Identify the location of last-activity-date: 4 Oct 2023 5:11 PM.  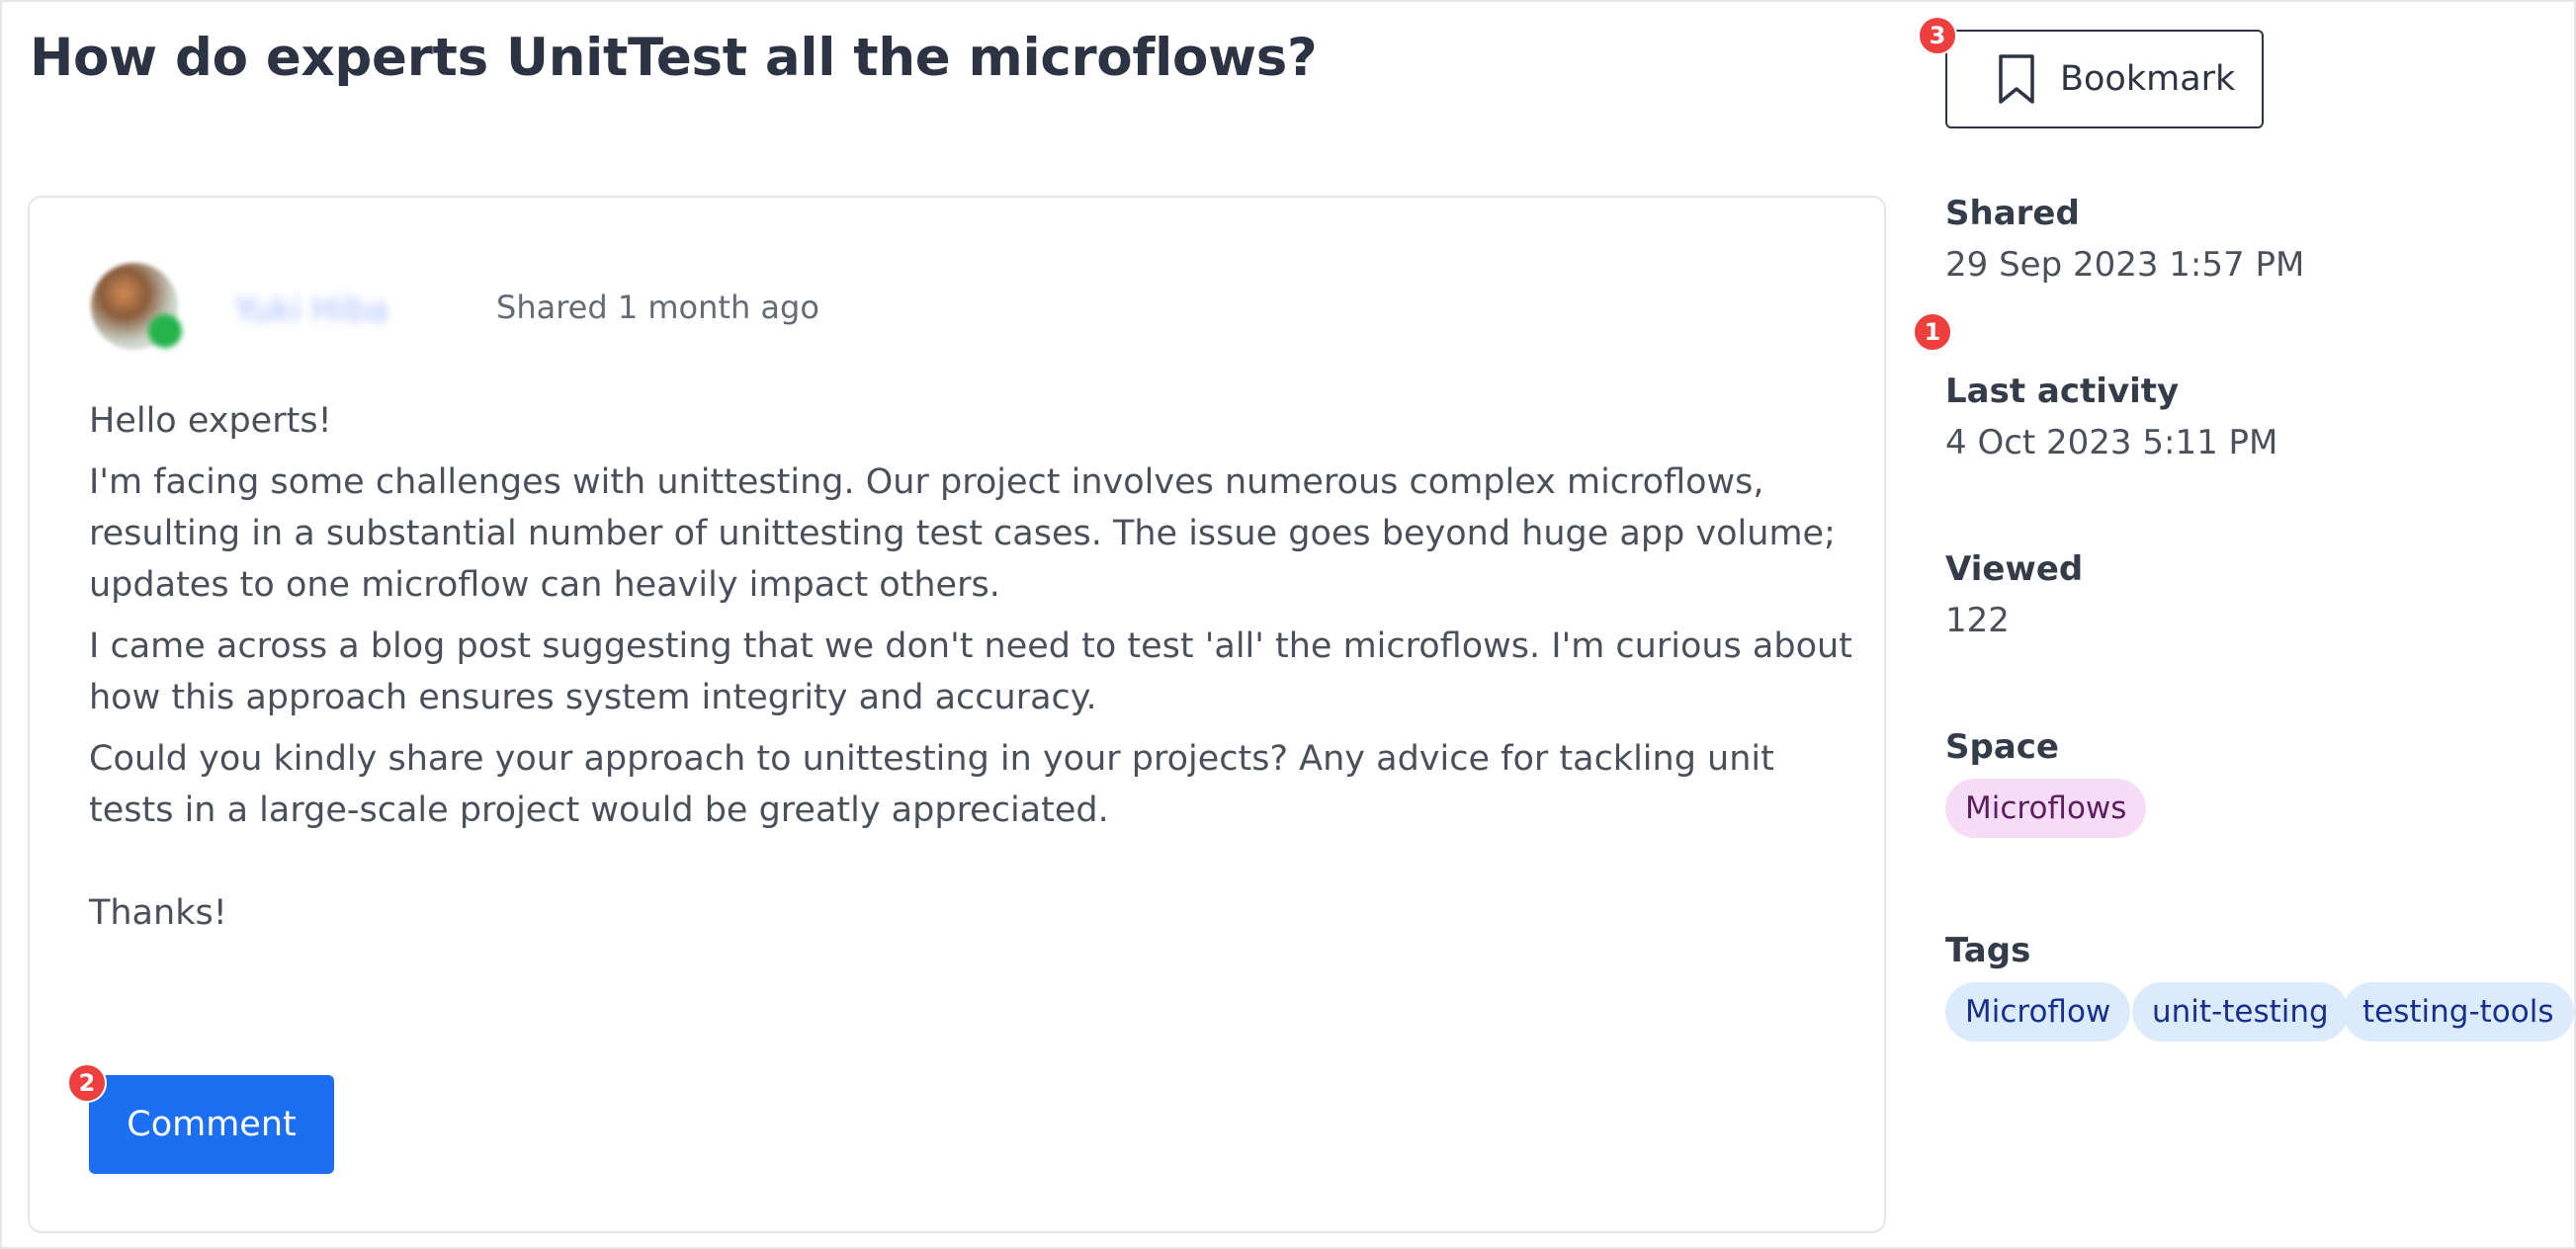
(2111, 442).